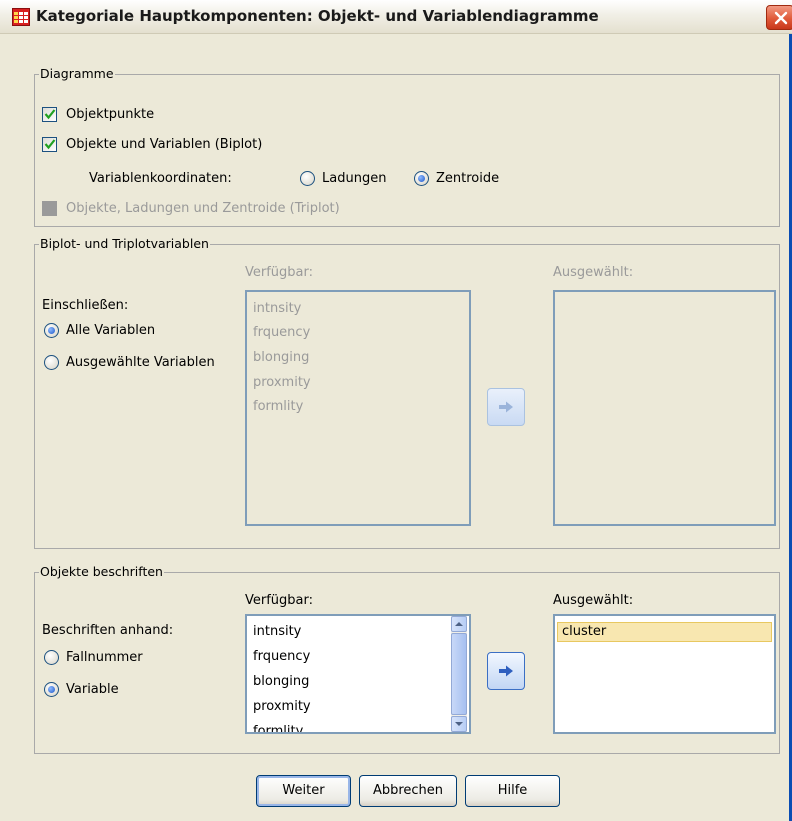 Image resolution: width=792 pixels, height=821 pixels. I want to click on group-label-diagramme: Diagramme, so click(77, 74).